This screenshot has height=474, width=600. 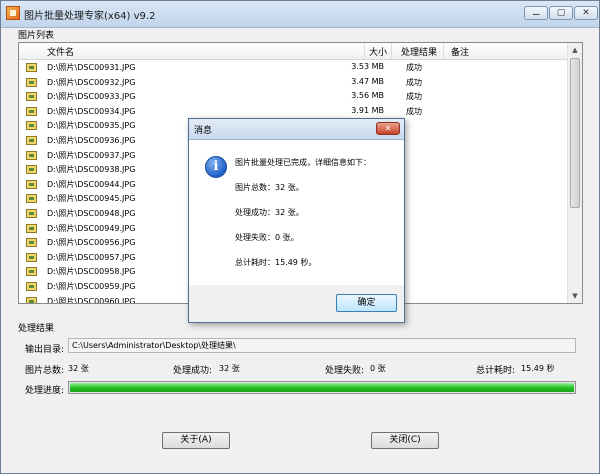 What do you see at coordinates (45, 391) in the screenshot?
I see `progress-label: 处理进度:` at bounding box center [45, 391].